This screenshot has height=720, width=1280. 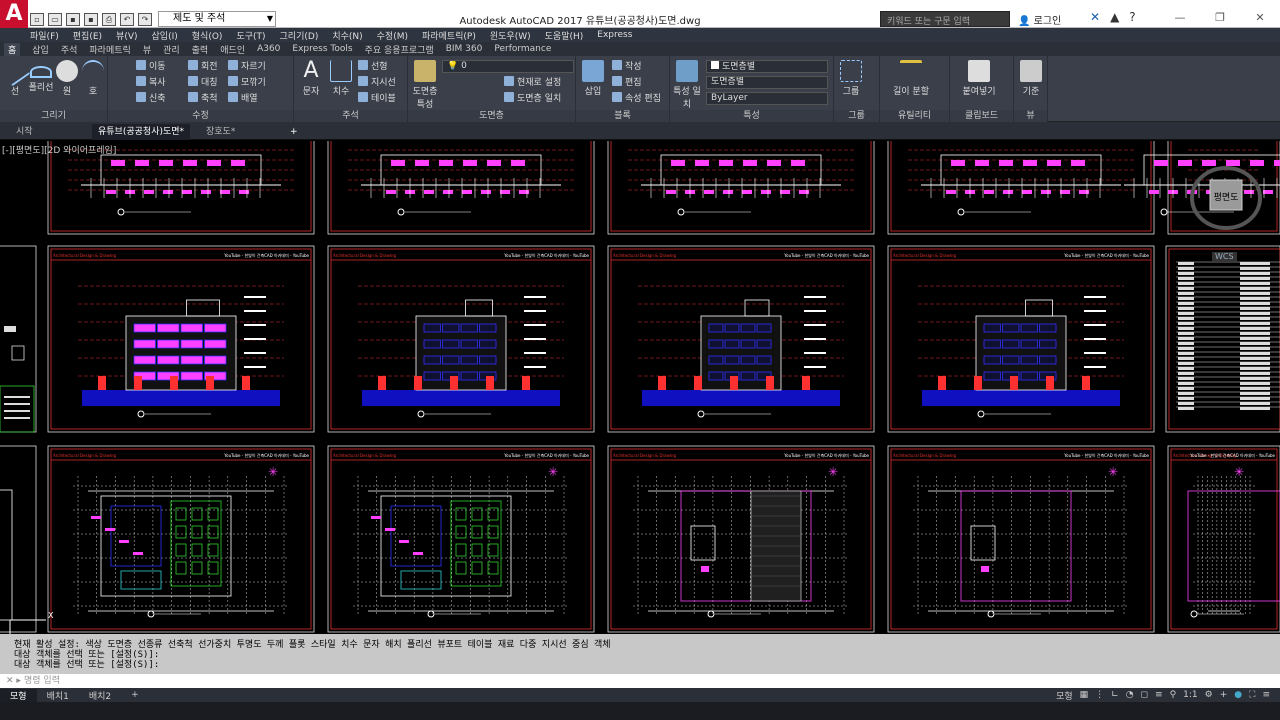 I want to click on rotate-button: 회전, so click(x=203, y=67).